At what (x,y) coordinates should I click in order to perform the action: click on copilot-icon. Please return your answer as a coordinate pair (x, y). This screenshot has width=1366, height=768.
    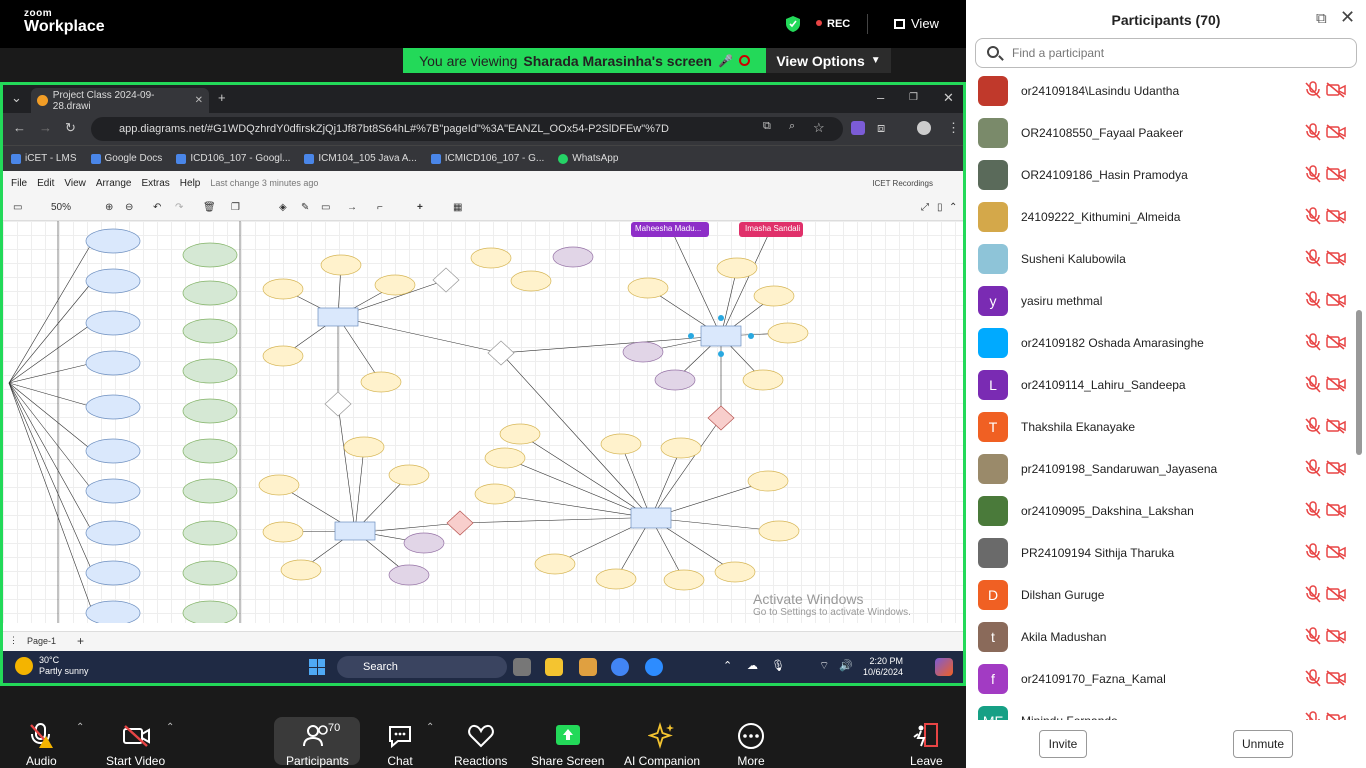
    Looking at the image, I should click on (944, 667).